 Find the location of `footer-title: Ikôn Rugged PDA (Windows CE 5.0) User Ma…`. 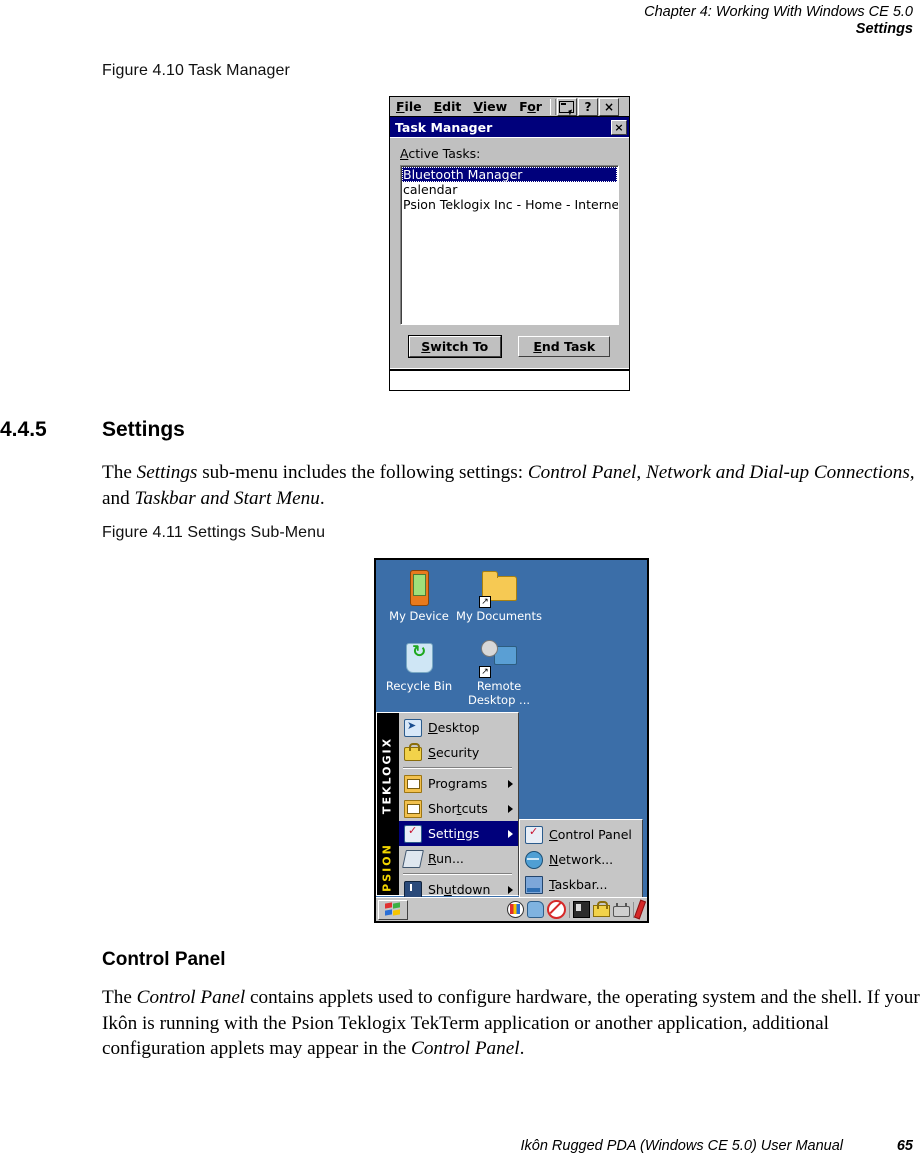

footer-title: Ikôn Rugged PDA (Windows CE 5.0) User Ma… is located at coordinates (682, 1146).